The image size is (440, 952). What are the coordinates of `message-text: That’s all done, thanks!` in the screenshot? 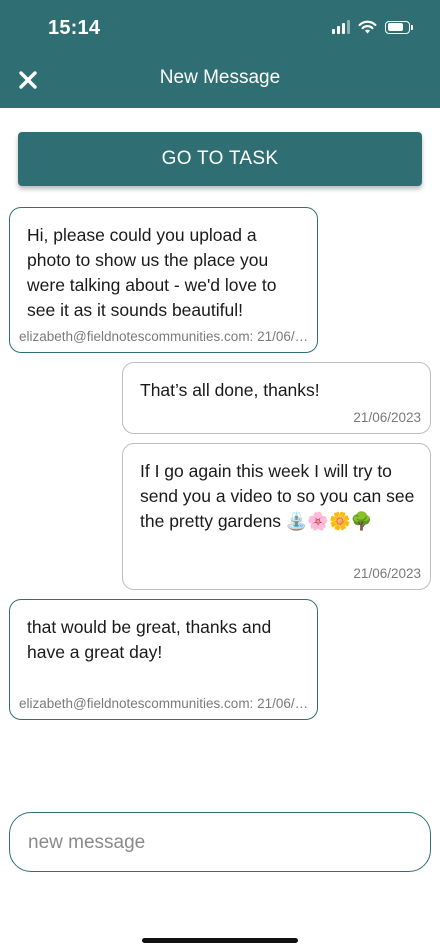 It's located at (230, 390).